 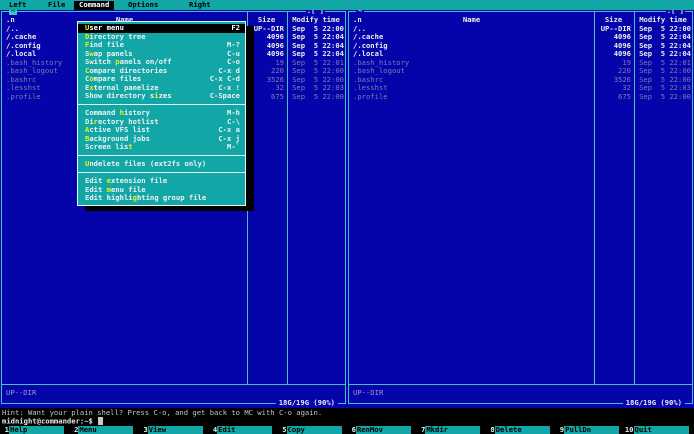 I want to click on fkey-label: PullDn, so click(x=592, y=429).